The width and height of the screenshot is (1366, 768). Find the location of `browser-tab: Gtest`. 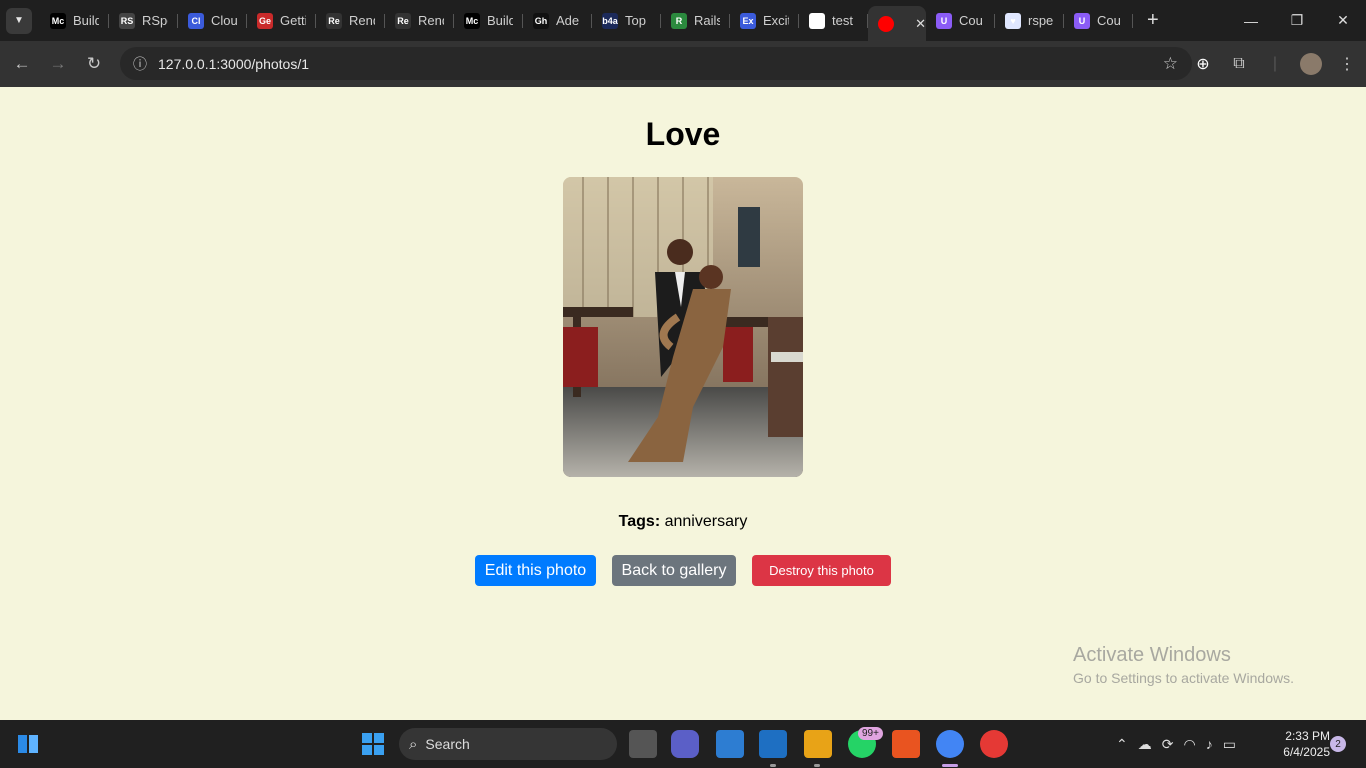

browser-tab: Gtest is located at coordinates (833, 21).